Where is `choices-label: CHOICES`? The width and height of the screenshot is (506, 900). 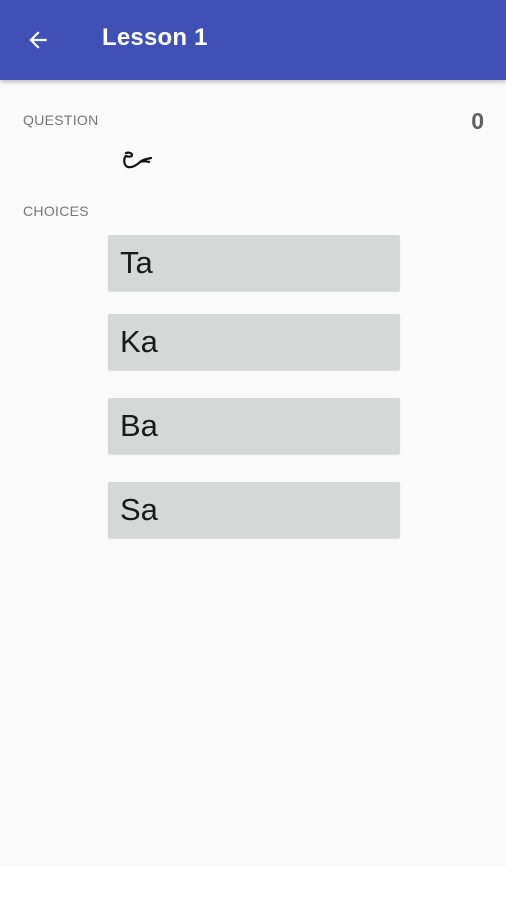
choices-label: CHOICES is located at coordinates (56, 211).